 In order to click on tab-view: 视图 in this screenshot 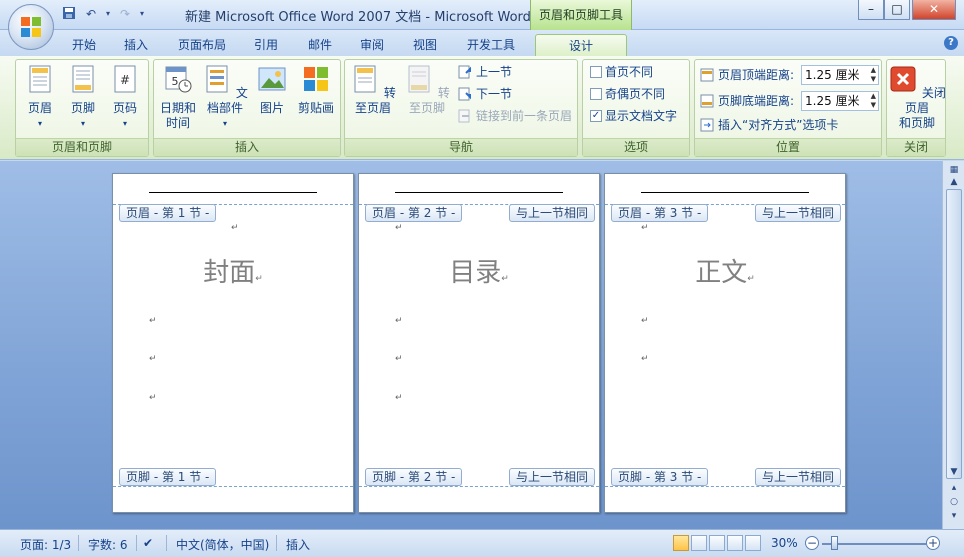, I will do `click(425, 45)`.